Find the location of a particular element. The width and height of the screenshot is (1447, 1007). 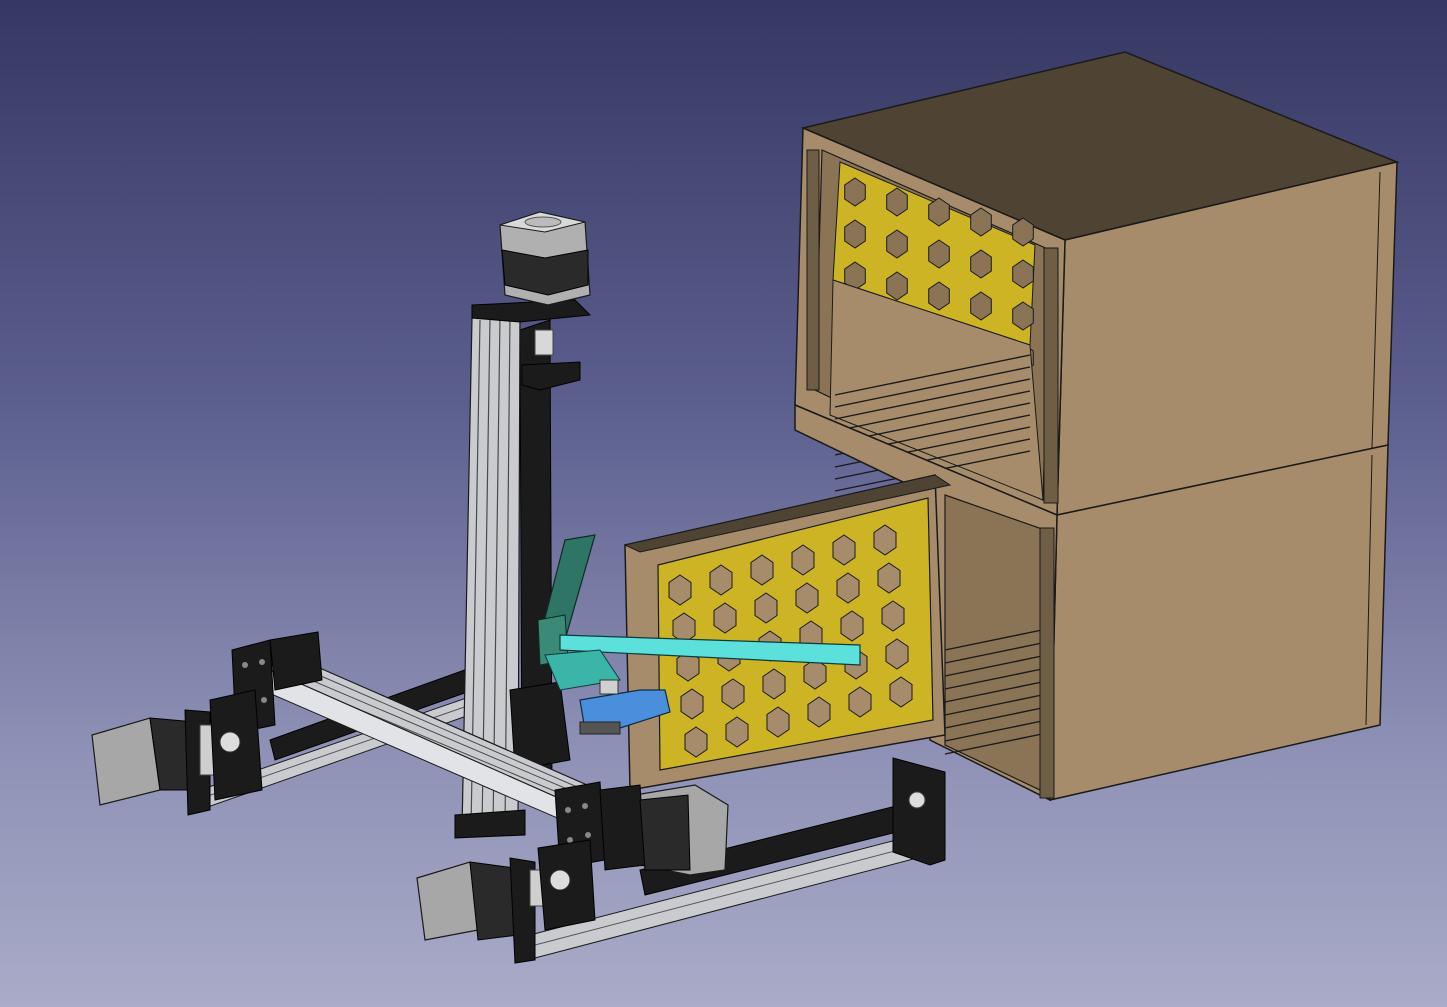

tray-hex-panel is located at coordinates (787, 632).